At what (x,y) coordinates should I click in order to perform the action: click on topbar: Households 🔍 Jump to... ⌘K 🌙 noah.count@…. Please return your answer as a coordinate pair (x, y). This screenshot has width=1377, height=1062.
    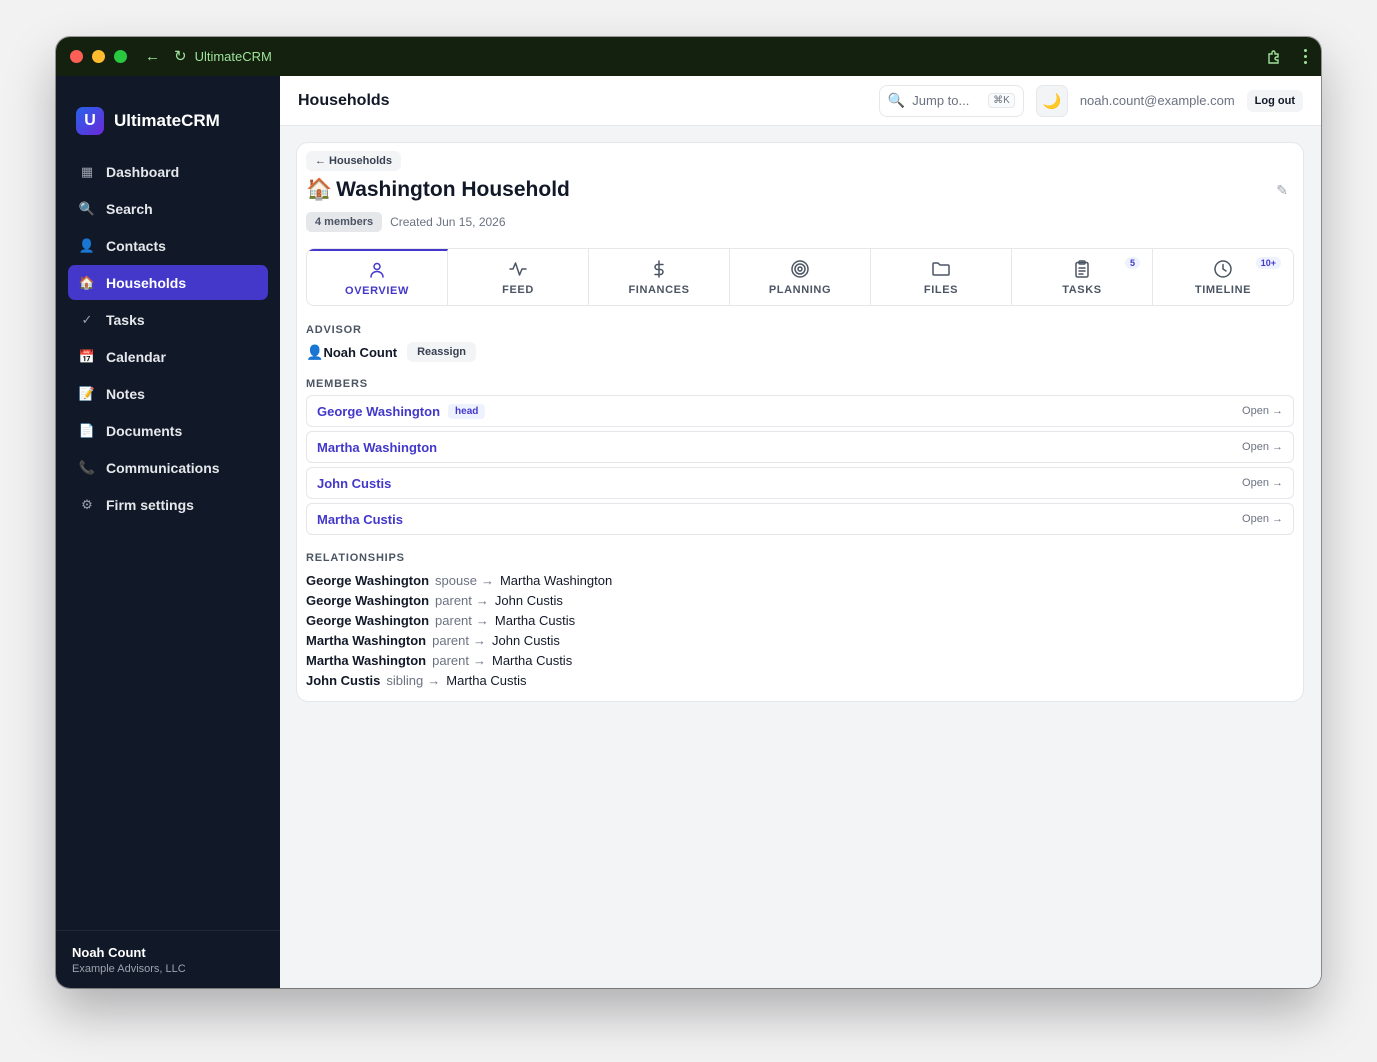
    Looking at the image, I should click on (800, 101).